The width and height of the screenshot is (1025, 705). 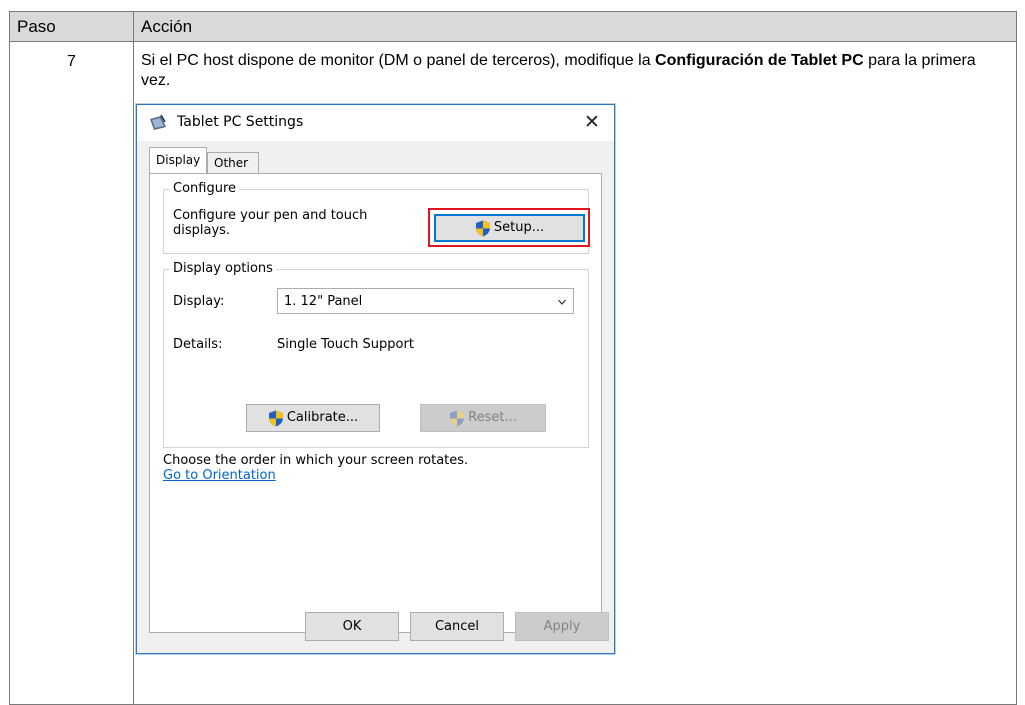 What do you see at coordinates (345, 344) in the screenshot?
I see `details-value: Single Touch Support` at bounding box center [345, 344].